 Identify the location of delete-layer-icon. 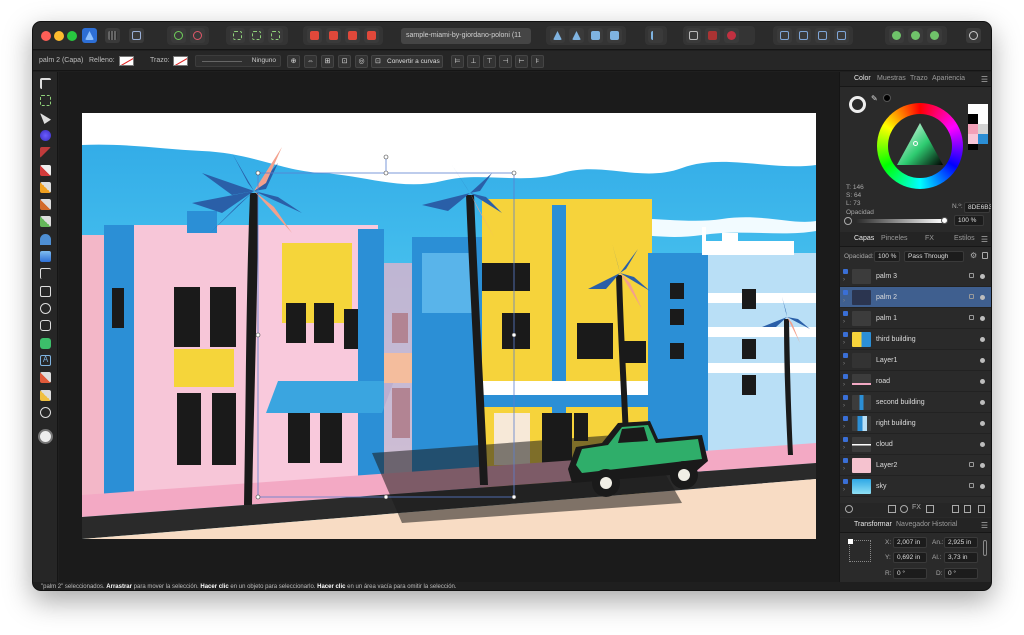
(981, 509).